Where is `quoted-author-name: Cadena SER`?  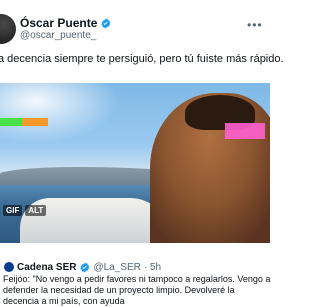
quoted-author-name: Cadena SER is located at coordinates (47, 267).